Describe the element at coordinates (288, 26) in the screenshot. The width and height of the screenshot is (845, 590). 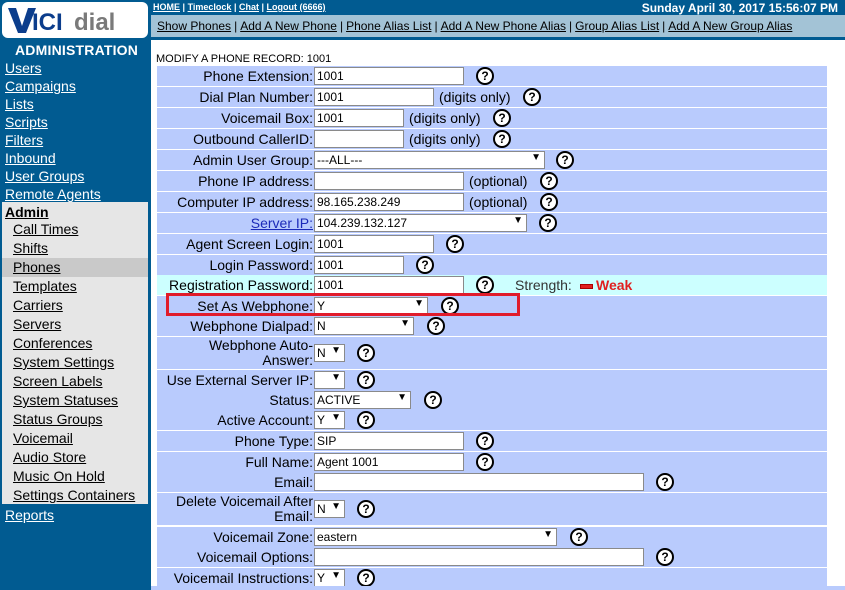
I see `add-new-phone-link: Add A New Phone` at that location.